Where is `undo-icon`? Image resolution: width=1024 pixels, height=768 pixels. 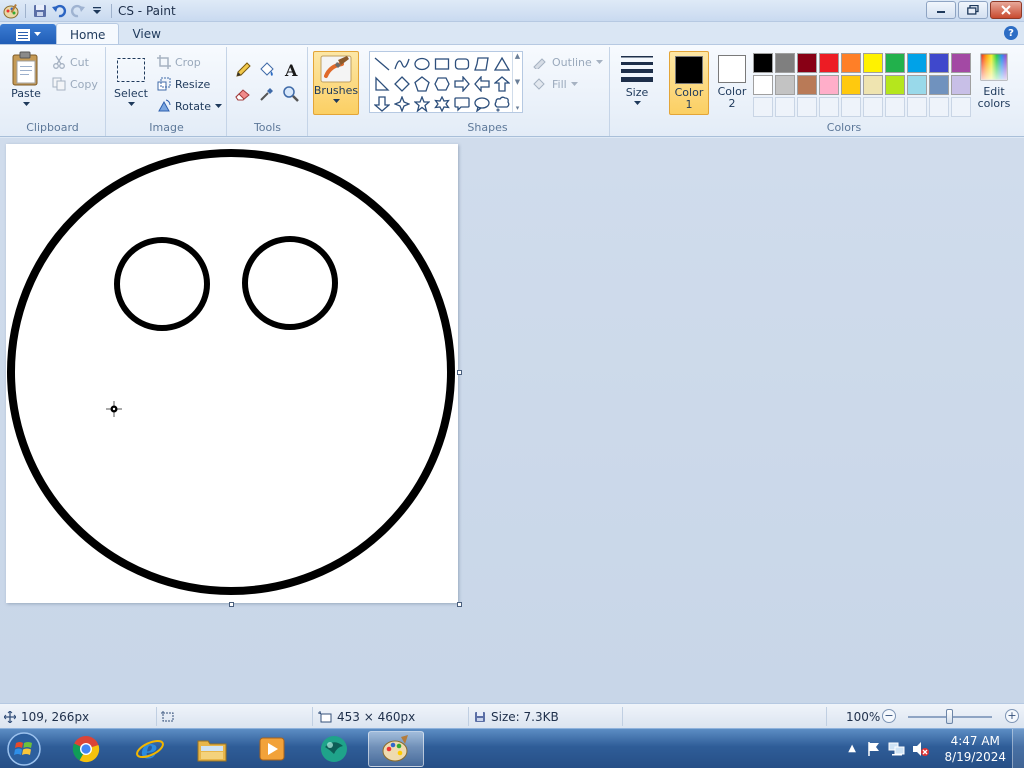 undo-icon is located at coordinates (59, 11).